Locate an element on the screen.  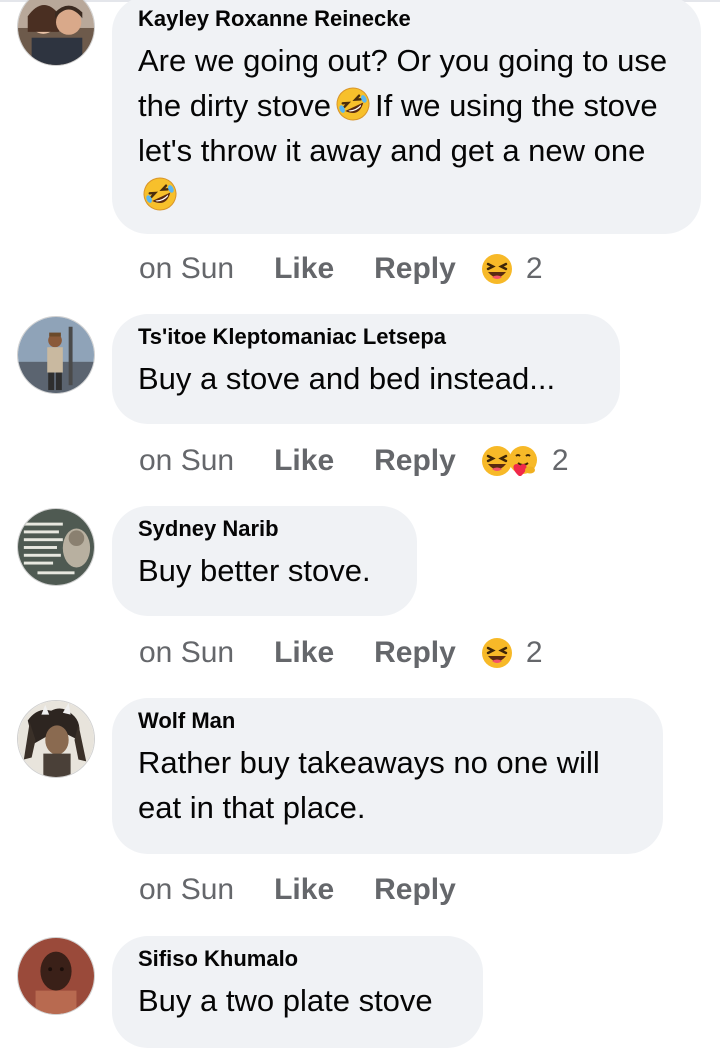
comment-actions: on Sun Like Reply is located at coordinates (309, 890).